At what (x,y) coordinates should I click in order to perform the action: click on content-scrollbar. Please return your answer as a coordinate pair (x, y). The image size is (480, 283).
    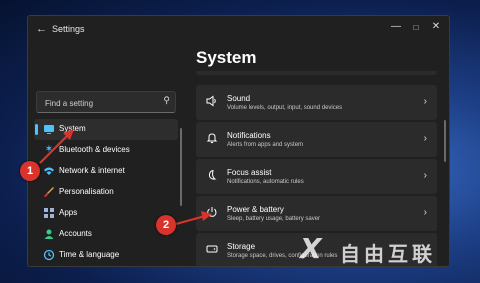
    Looking at the image, I should click on (445, 141).